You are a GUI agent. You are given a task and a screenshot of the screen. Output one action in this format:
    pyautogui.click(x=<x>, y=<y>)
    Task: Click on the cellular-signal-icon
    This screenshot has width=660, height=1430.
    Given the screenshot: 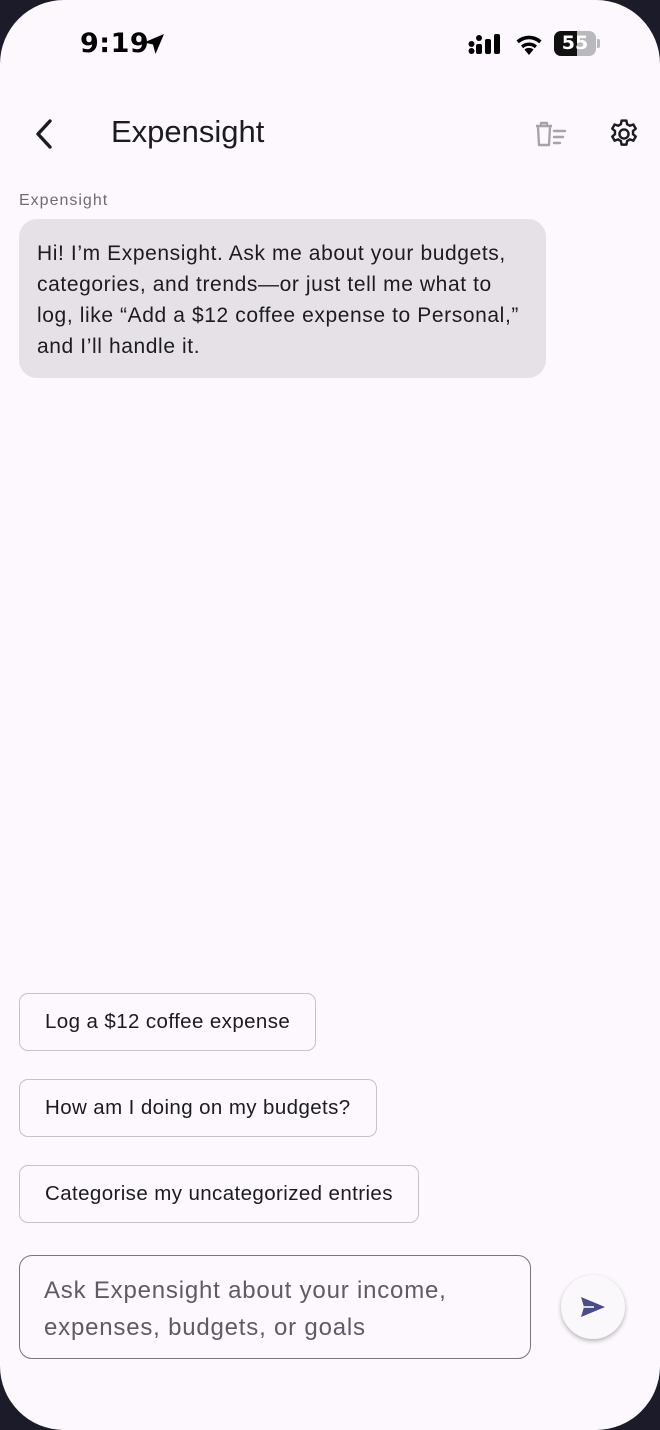 What is the action you would take?
    pyautogui.click(x=484, y=44)
    